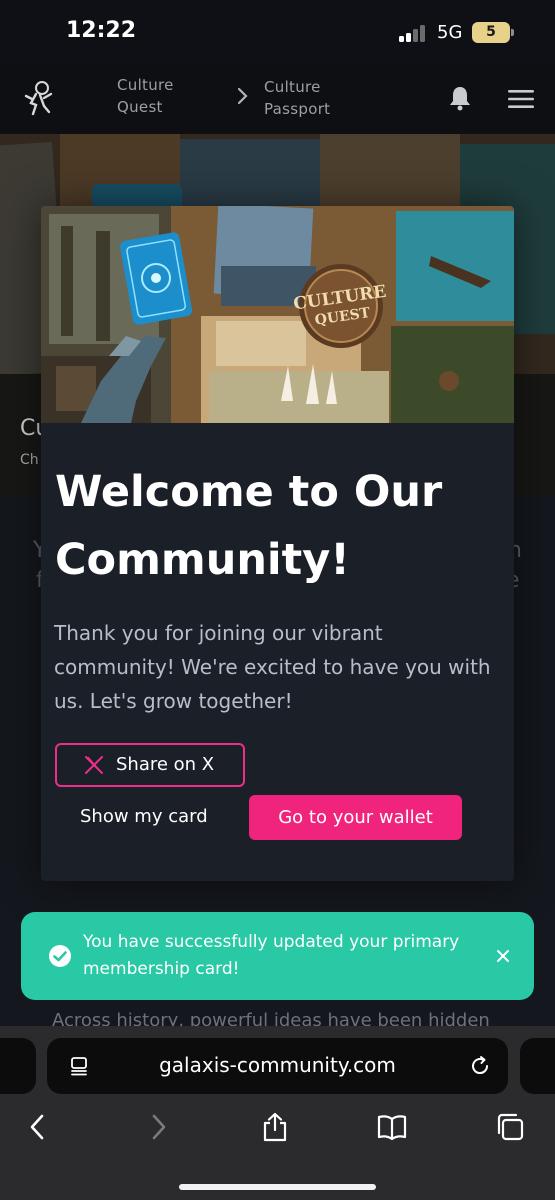 This screenshot has height=1200, width=555. Describe the element at coordinates (39, 98) in the screenshot. I see `astronaut-logo-icon` at that location.